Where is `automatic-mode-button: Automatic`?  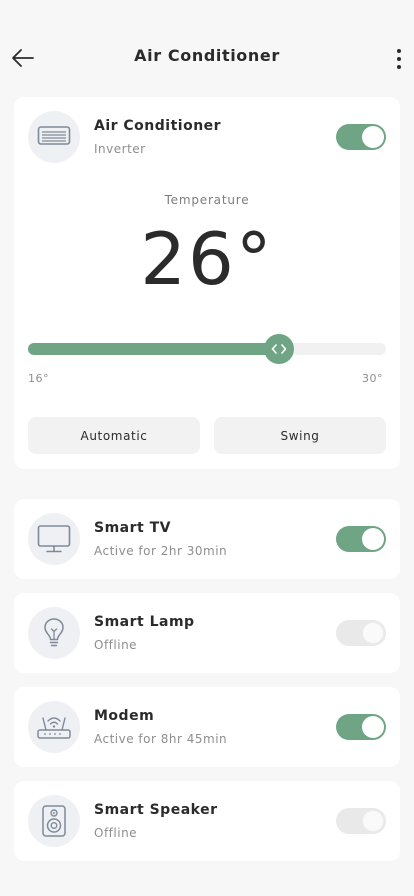 automatic-mode-button: Automatic is located at coordinates (114, 435).